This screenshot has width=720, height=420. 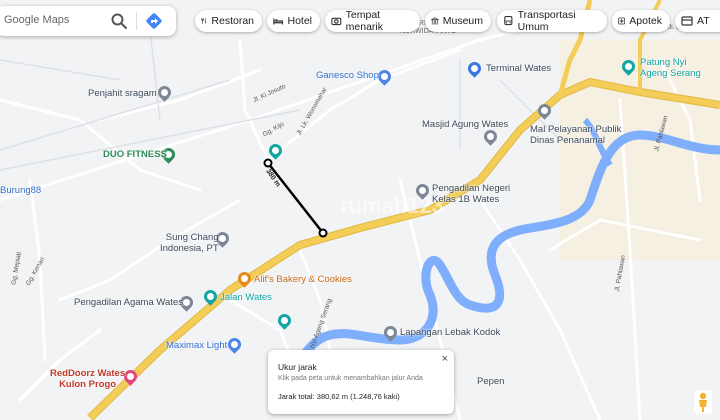 I want to click on fork-knife-icon, so click(x=204, y=21).